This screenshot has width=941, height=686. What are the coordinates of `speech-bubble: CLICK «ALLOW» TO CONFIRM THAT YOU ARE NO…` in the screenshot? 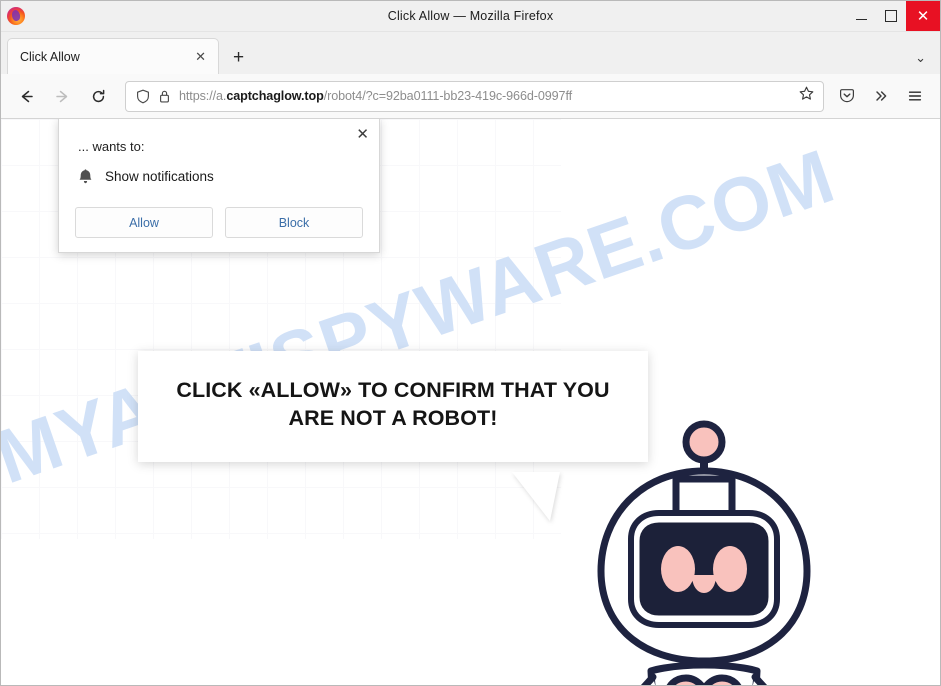 It's located at (393, 436).